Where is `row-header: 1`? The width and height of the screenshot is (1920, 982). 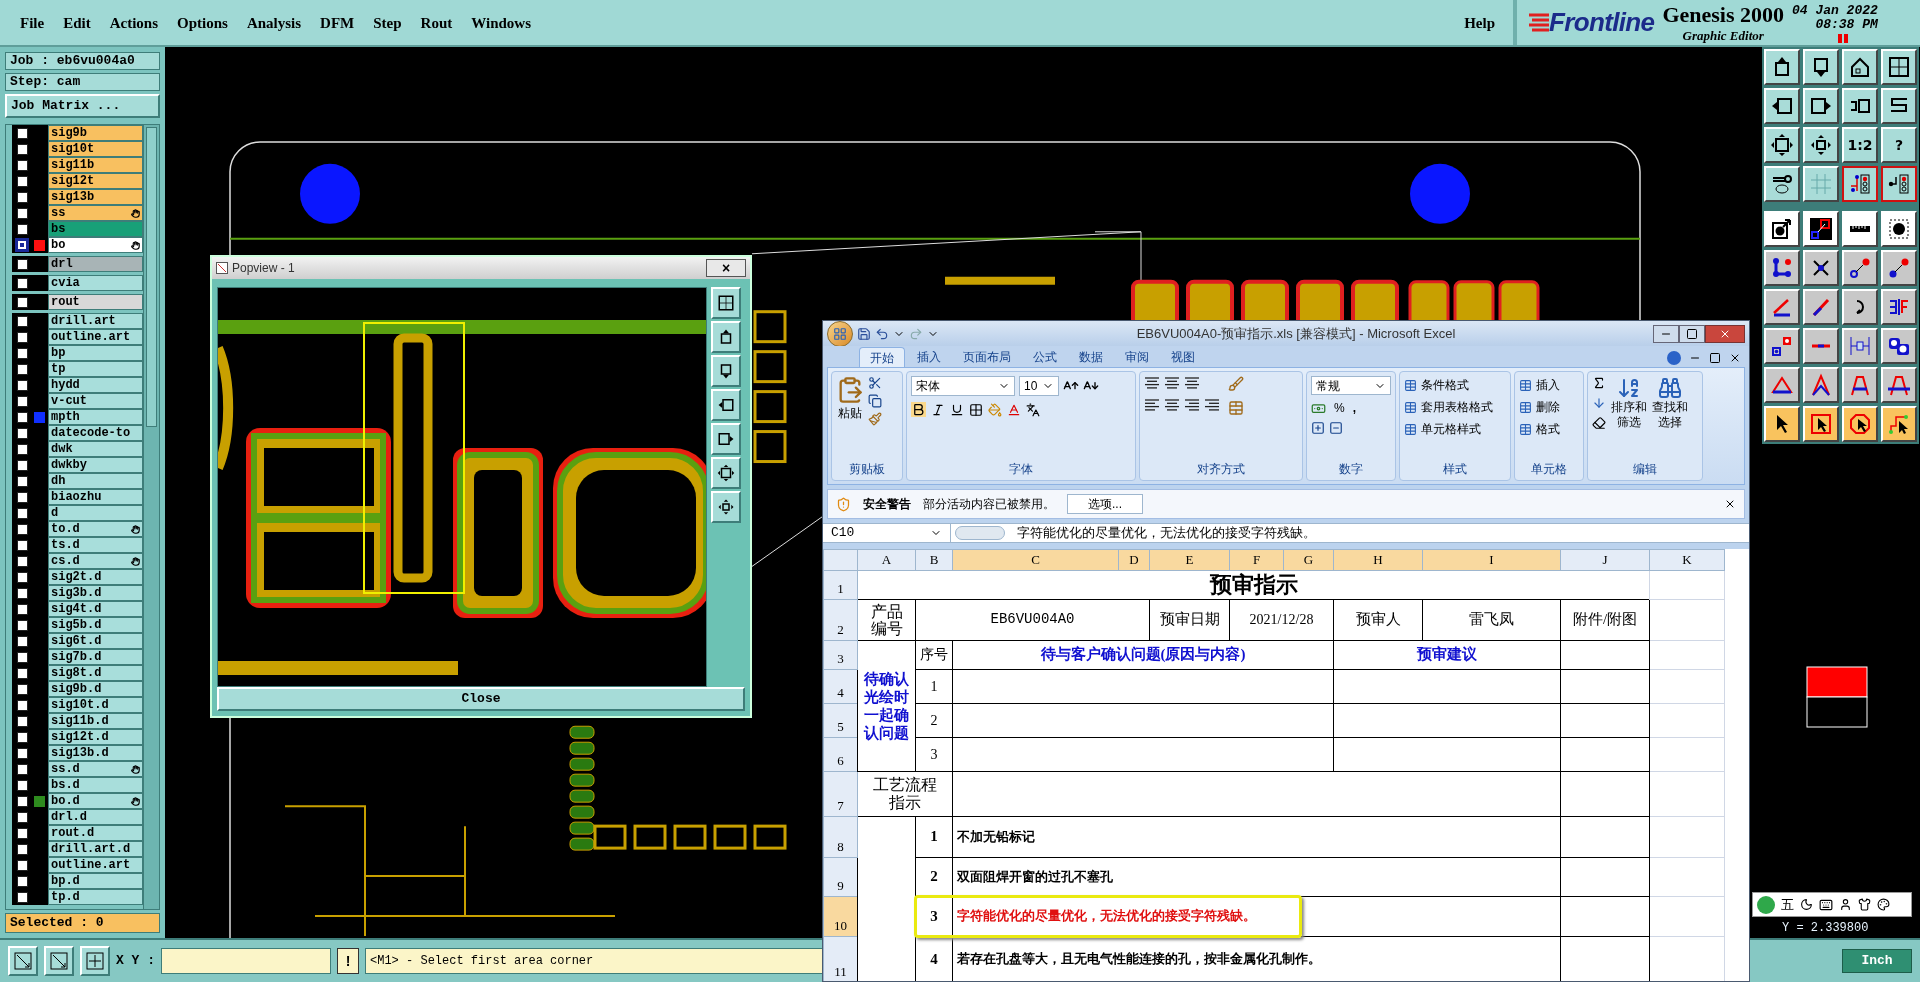 row-header: 1 is located at coordinates (840, 584).